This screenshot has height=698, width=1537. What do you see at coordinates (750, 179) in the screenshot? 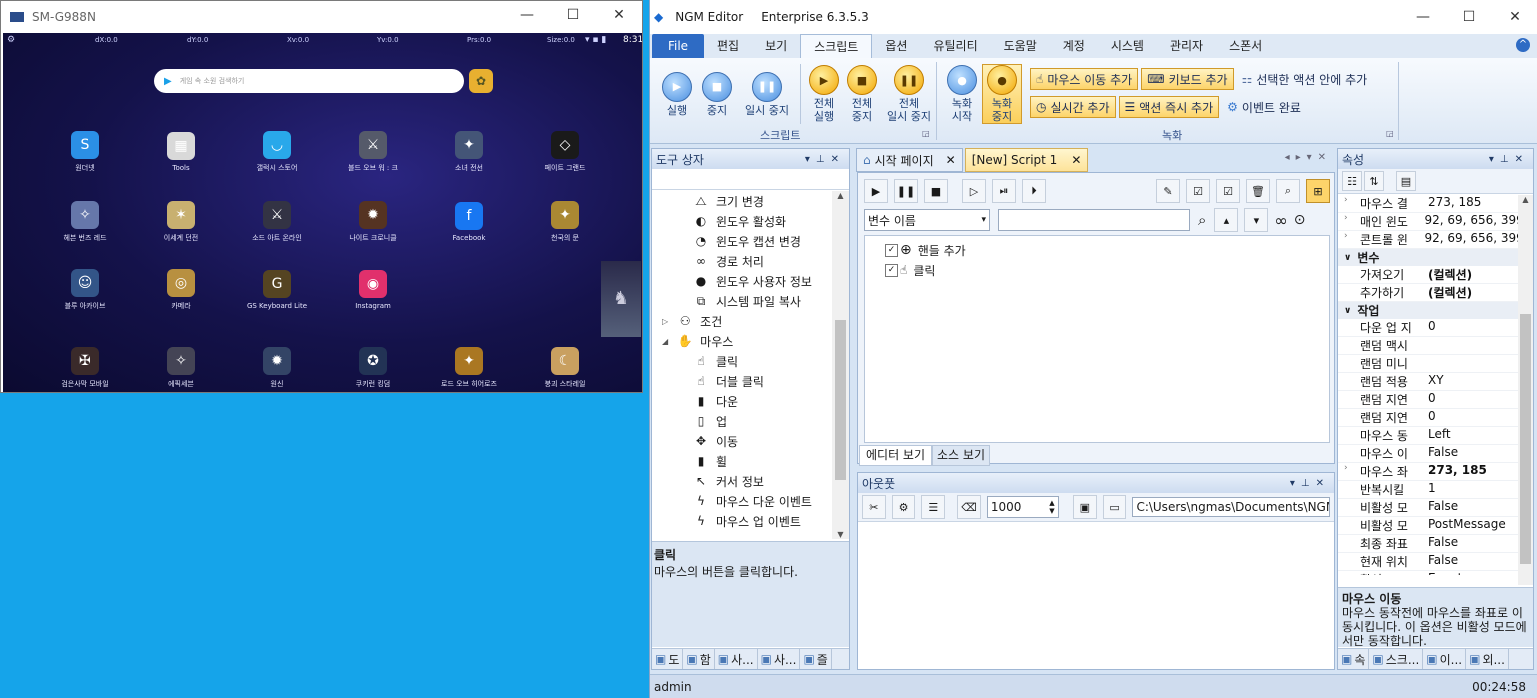
I see `toolbox-search-input` at bounding box center [750, 179].